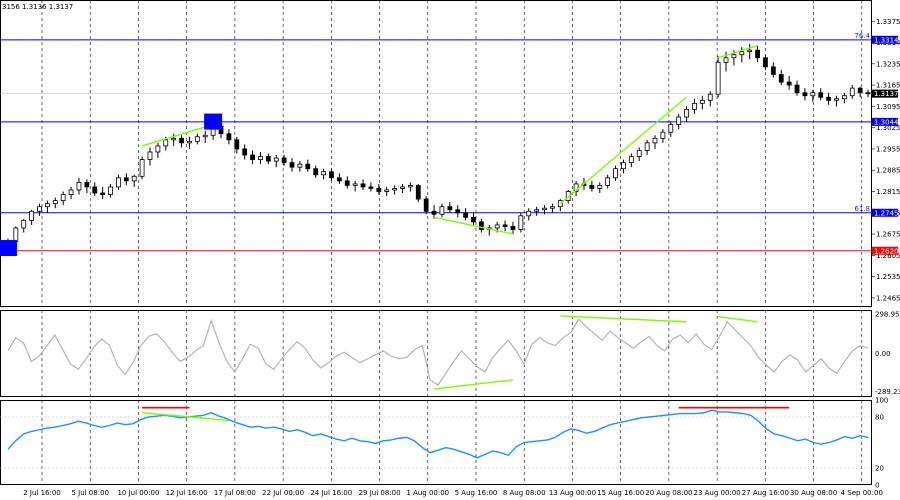 This screenshot has height=500, width=900. Describe the element at coordinates (888, 298) in the screenshot. I see `price-tick-label: 1.2465` at that location.